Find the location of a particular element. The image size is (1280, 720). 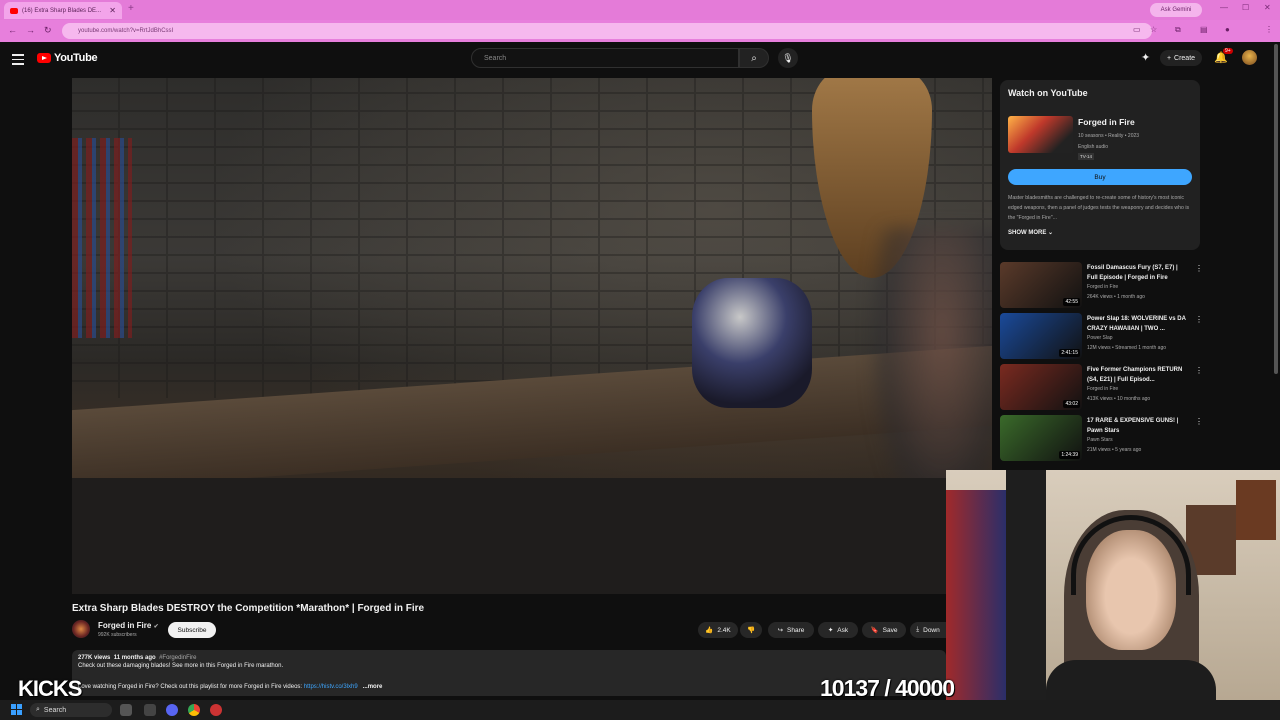

search-icon: ⌕ is located at coordinates (754, 58).